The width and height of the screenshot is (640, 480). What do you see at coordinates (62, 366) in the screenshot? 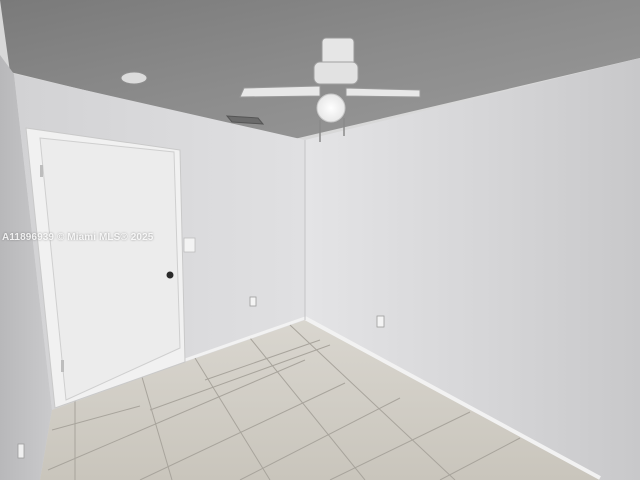
I see `door-hinge-bottom` at bounding box center [62, 366].